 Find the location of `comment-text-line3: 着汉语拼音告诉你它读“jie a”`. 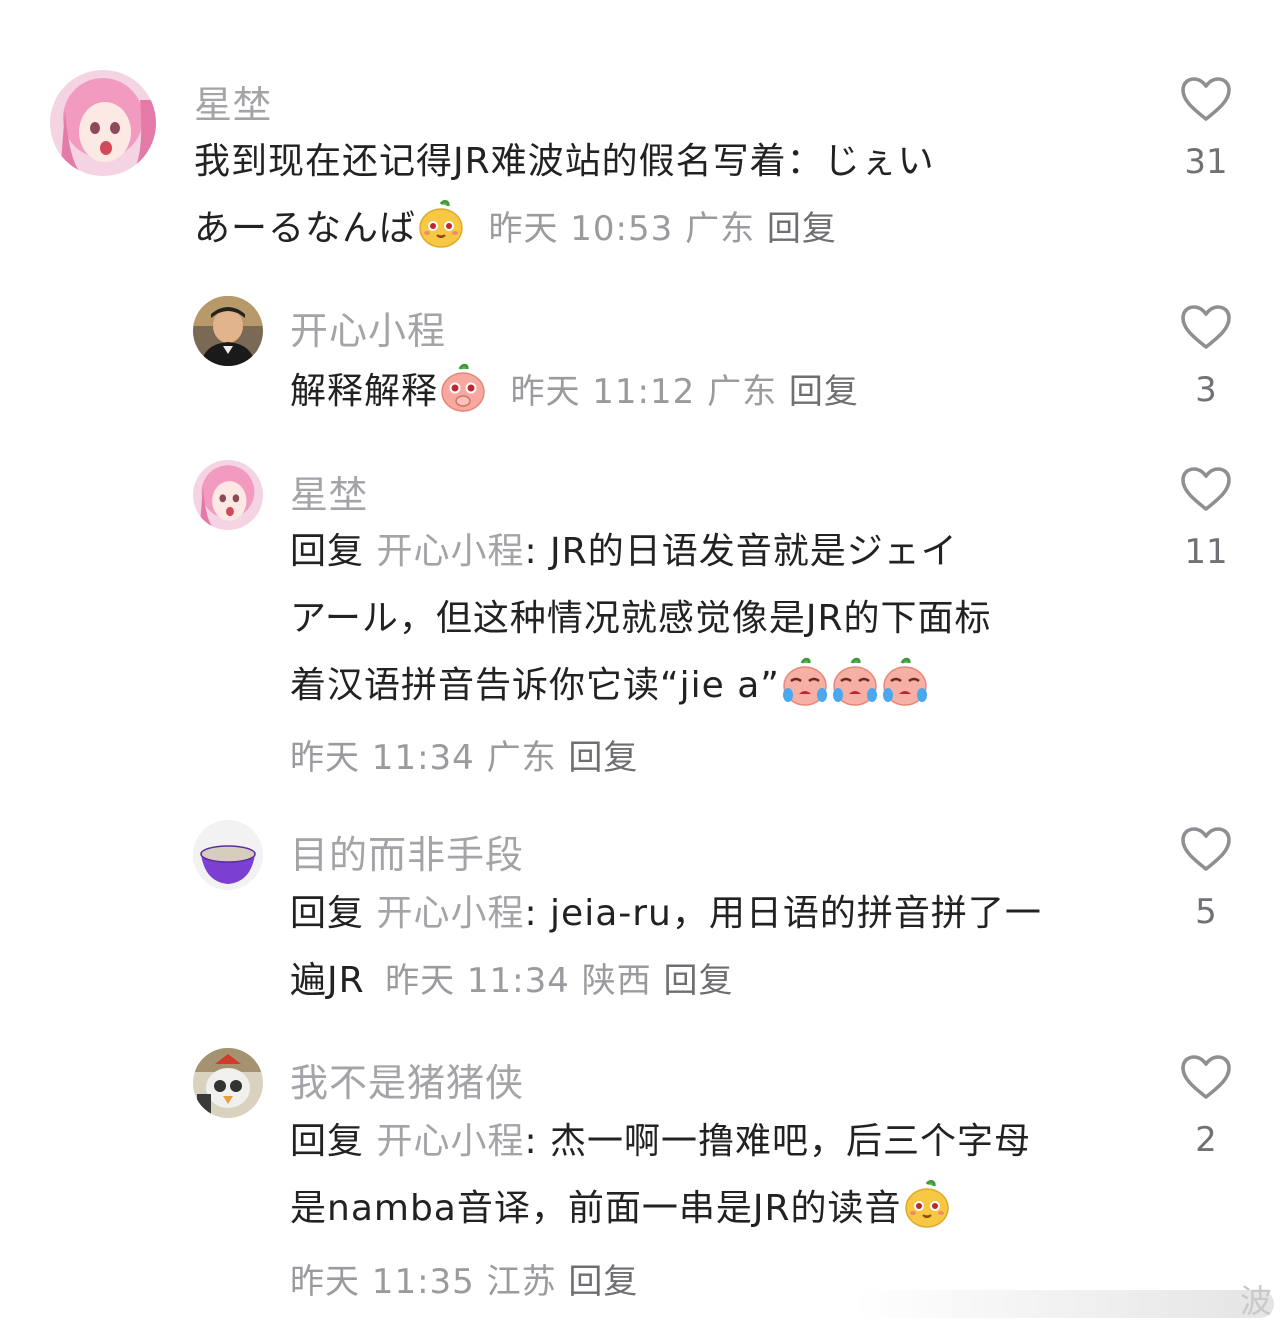

comment-text-line3: 着汉语拼音告诉你它读“jie a” is located at coordinates (535, 685).